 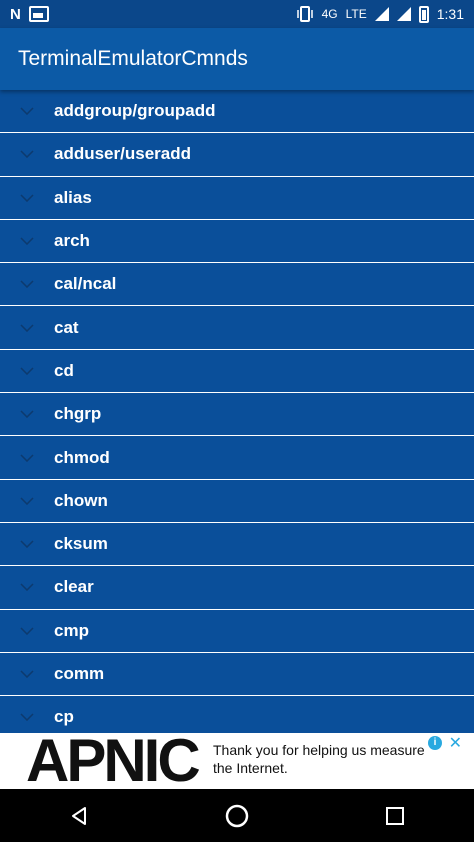 What do you see at coordinates (72, 241) in the screenshot?
I see `command-label: arch` at bounding box center [72, 241].